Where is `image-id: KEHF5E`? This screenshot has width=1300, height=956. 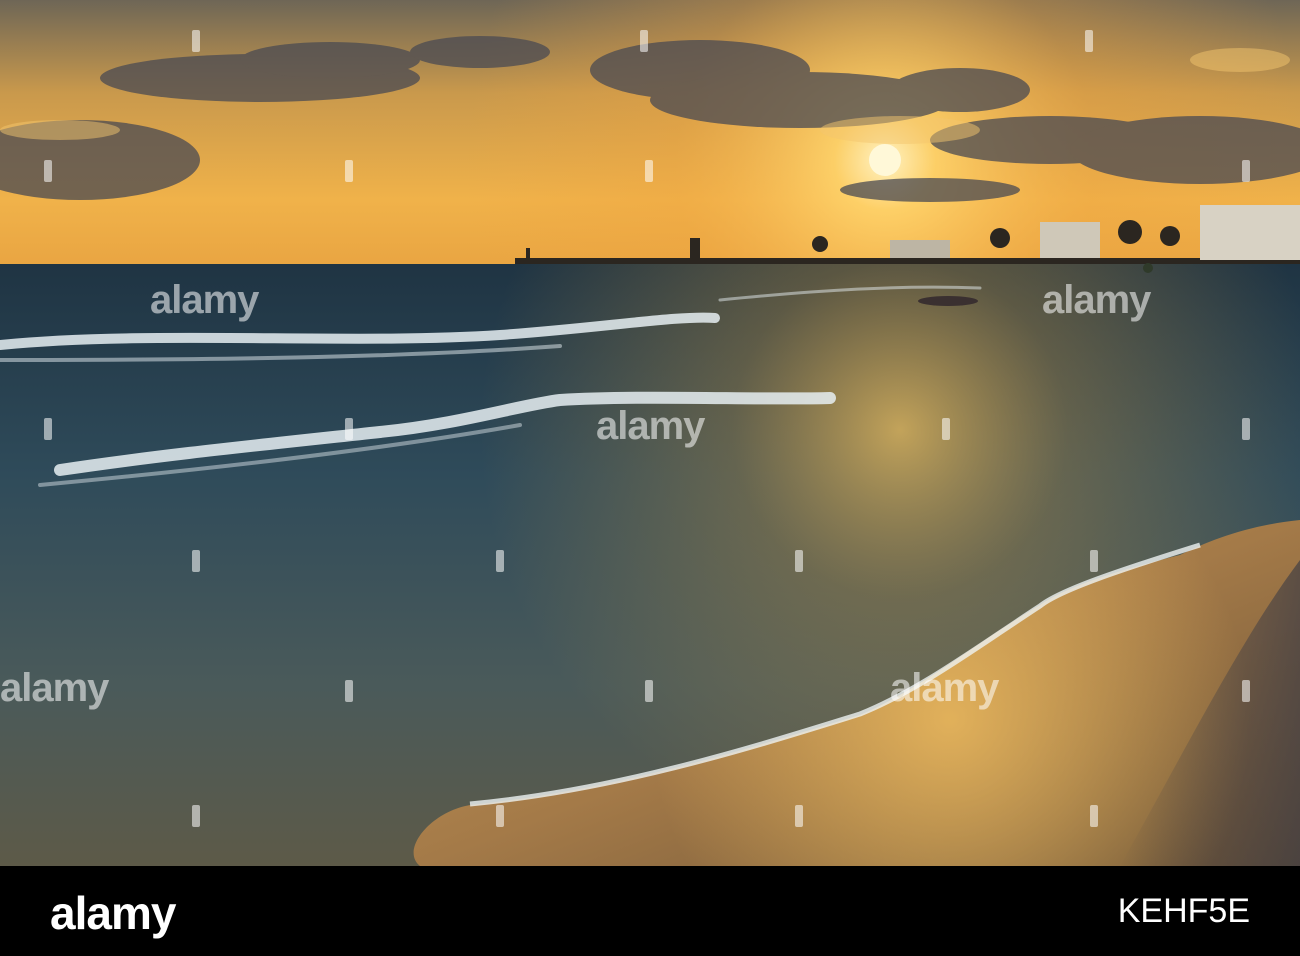
image-id: KEHF5E is located at coordinates (1183, 911).